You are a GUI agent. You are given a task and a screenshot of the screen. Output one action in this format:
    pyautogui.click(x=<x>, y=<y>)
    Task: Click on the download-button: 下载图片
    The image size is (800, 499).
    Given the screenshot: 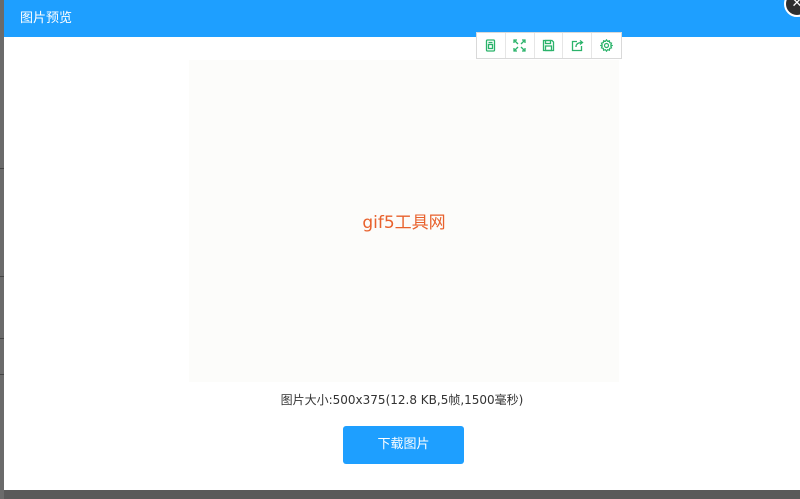 What is the action you would take?
    pyautogui.click(x=403, y=445)
    